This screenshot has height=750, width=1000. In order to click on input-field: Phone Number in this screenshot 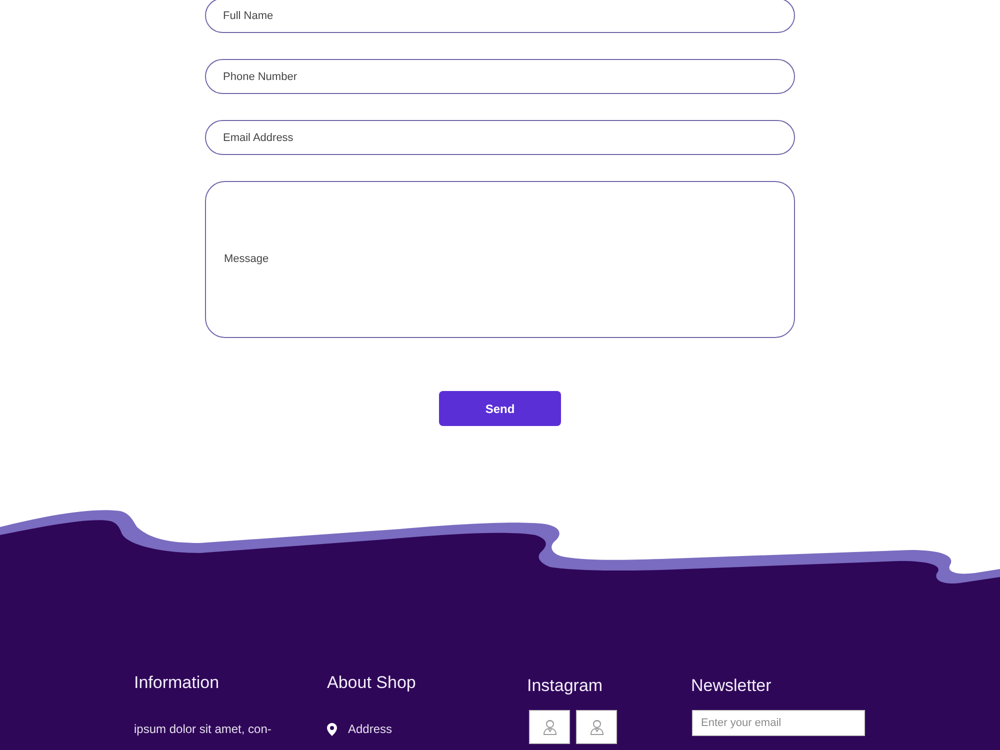, I will do `click(500, 76)`.